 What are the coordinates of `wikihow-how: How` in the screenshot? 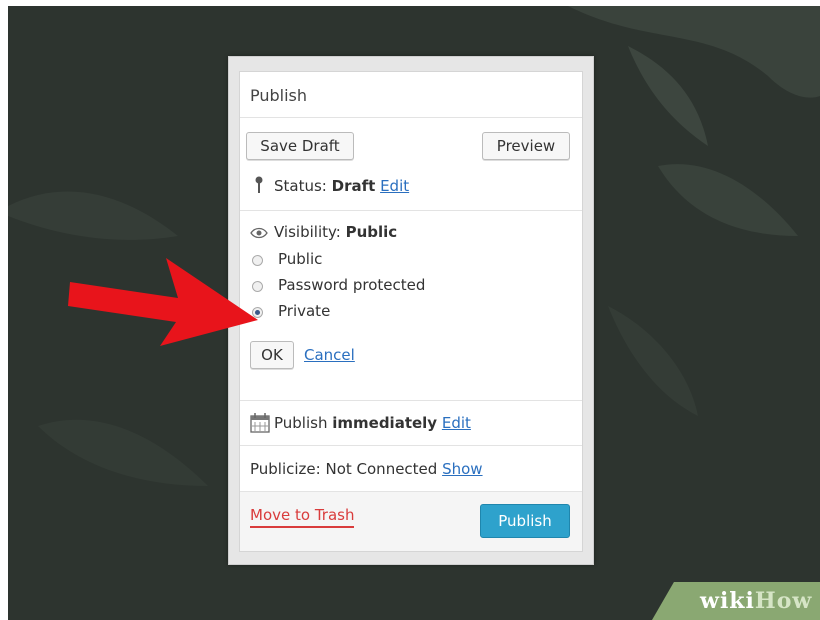 It's located at (783, 601).